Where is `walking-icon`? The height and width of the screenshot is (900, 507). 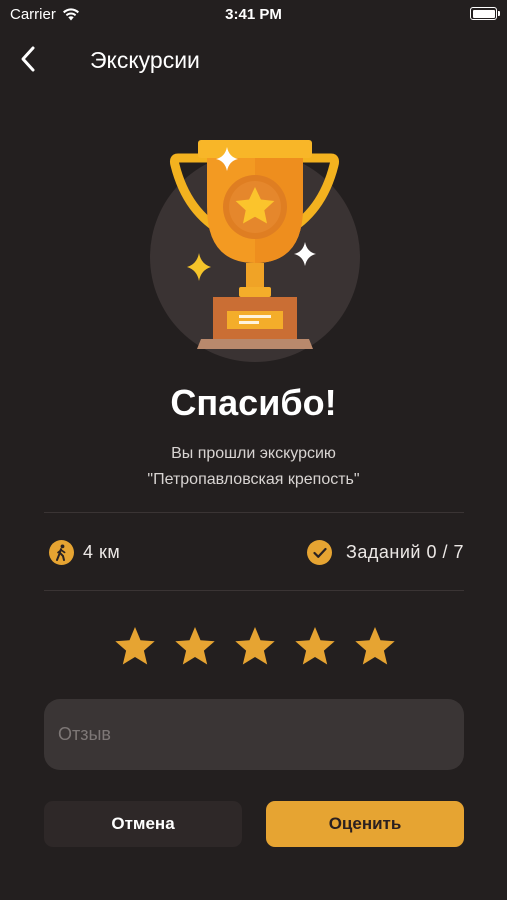 walking-icon is located at coordinates (61, 552).